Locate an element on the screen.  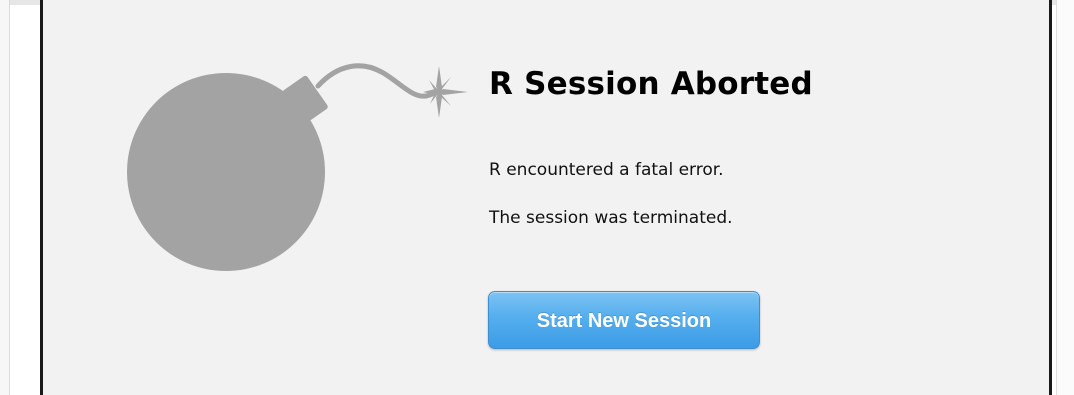
error-message-line-2: The session was terminated. is located at coordinates (611, 218).